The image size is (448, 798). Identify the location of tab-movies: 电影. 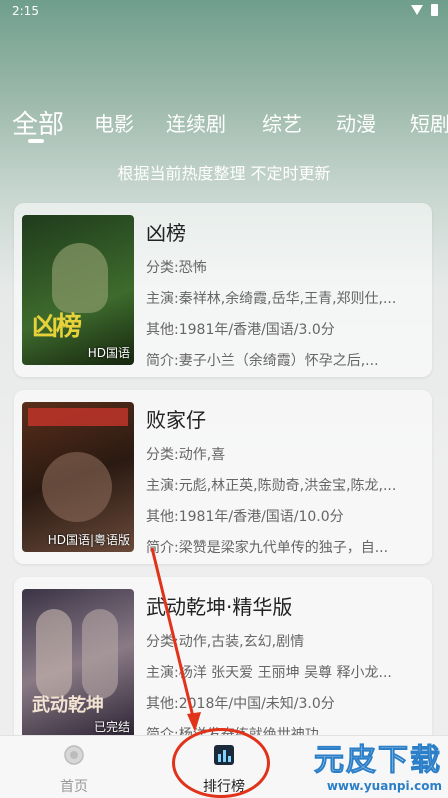
(114, 122).